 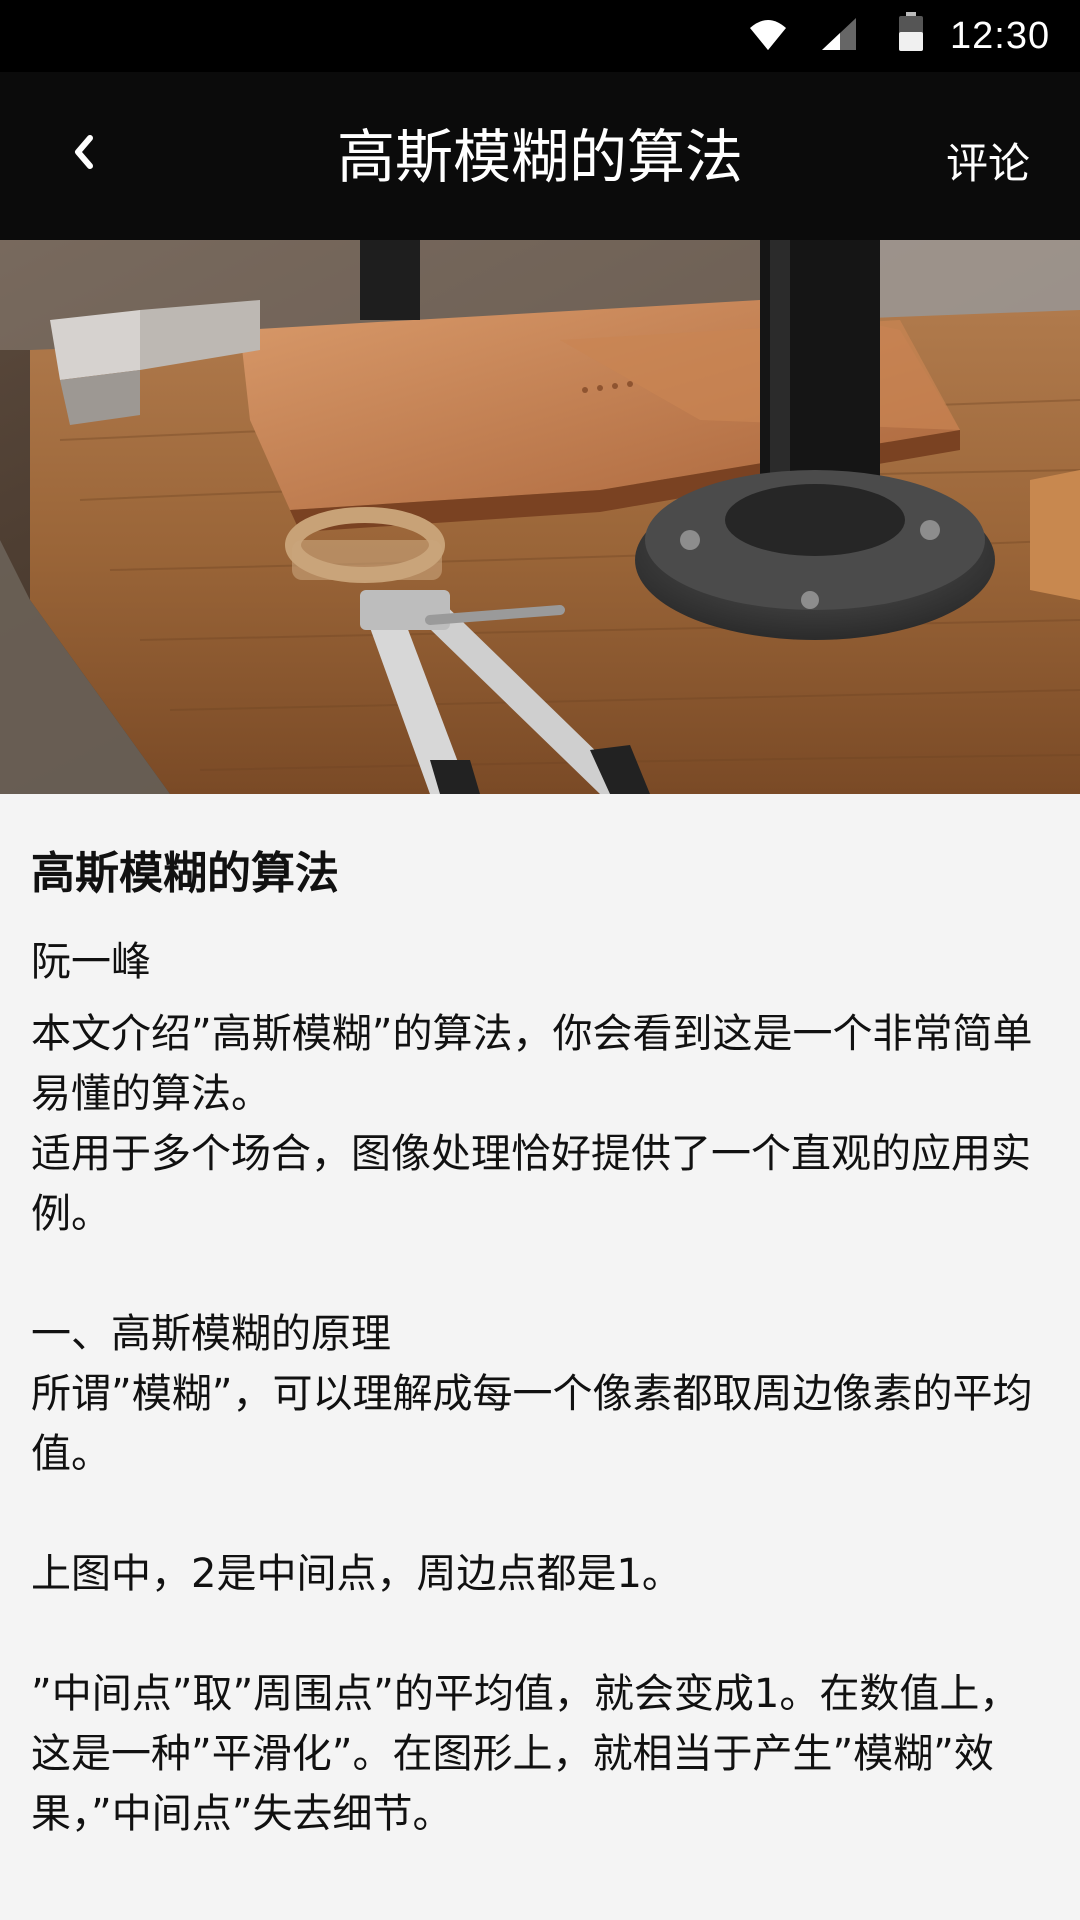 I want to click on back-button, so click(x=84, y=152).